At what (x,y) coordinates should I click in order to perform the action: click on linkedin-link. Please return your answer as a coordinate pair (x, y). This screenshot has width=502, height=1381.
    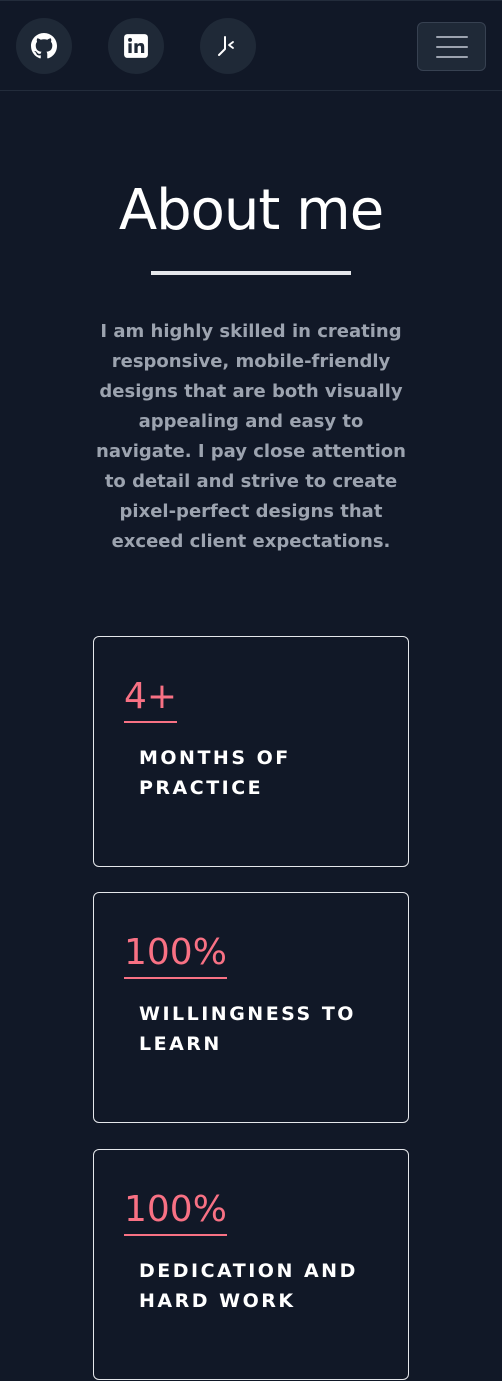
    Looking at the image, I should click on (136, 46).